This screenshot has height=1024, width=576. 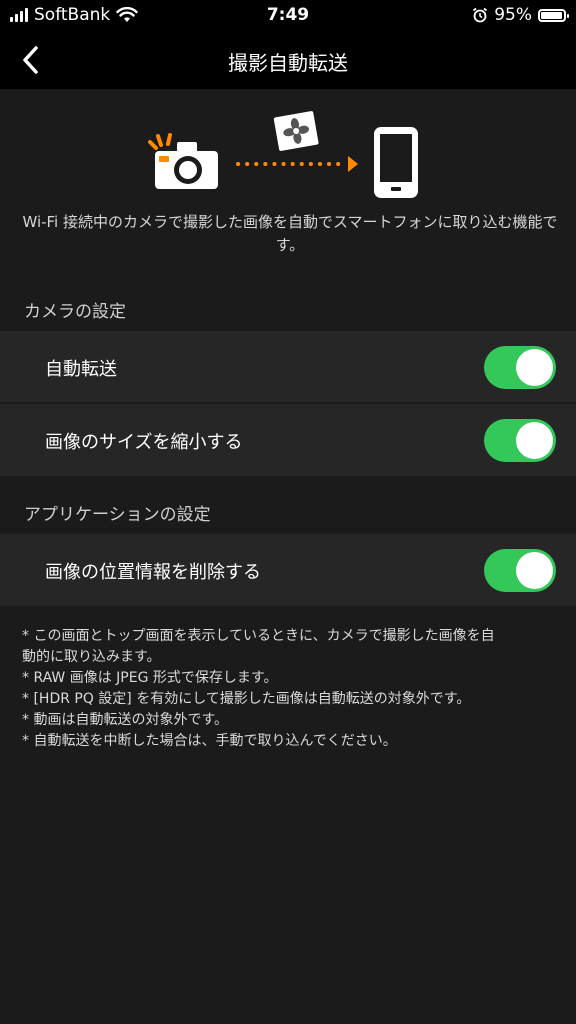 I want to click on camera-icon, so click(x=183, y=161).